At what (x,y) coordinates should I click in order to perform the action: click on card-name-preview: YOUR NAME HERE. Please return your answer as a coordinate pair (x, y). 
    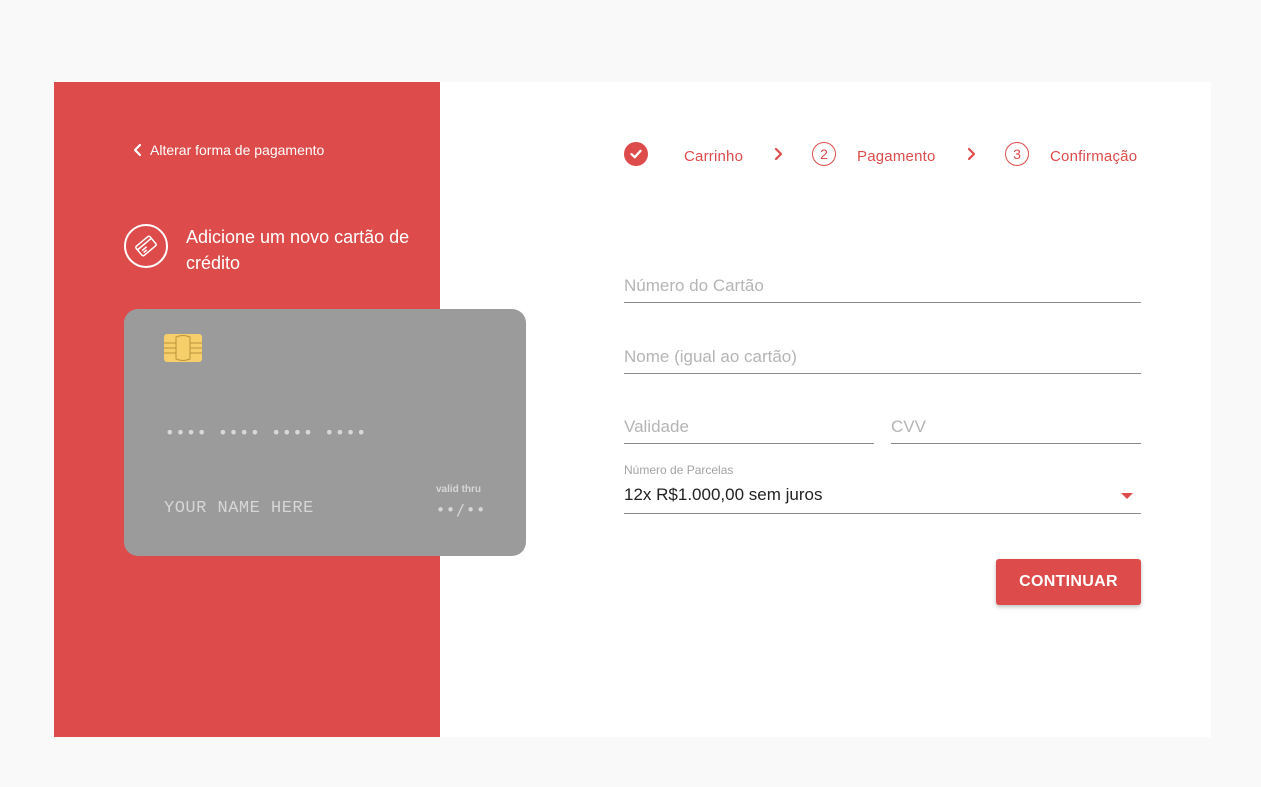
    Looking at the image, I should click on (239, 508).